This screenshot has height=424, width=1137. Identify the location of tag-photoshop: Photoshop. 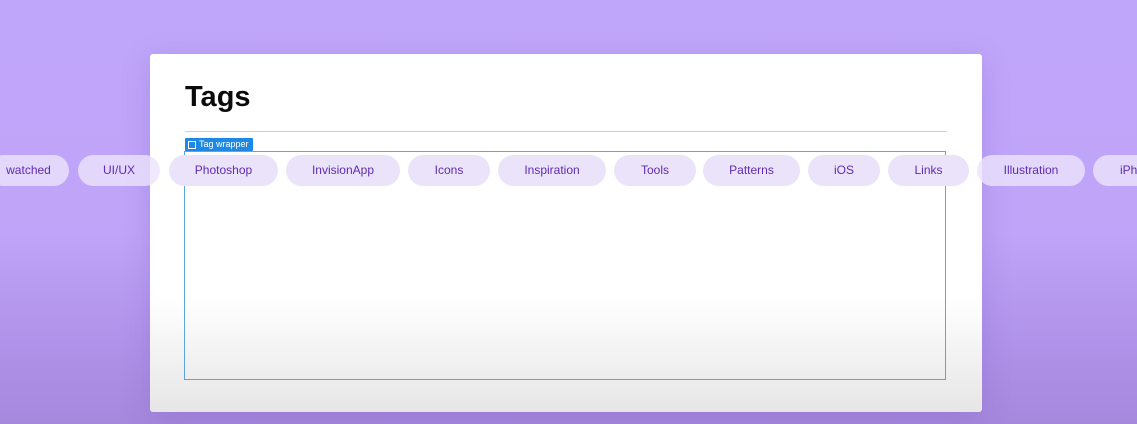
(223, 170).